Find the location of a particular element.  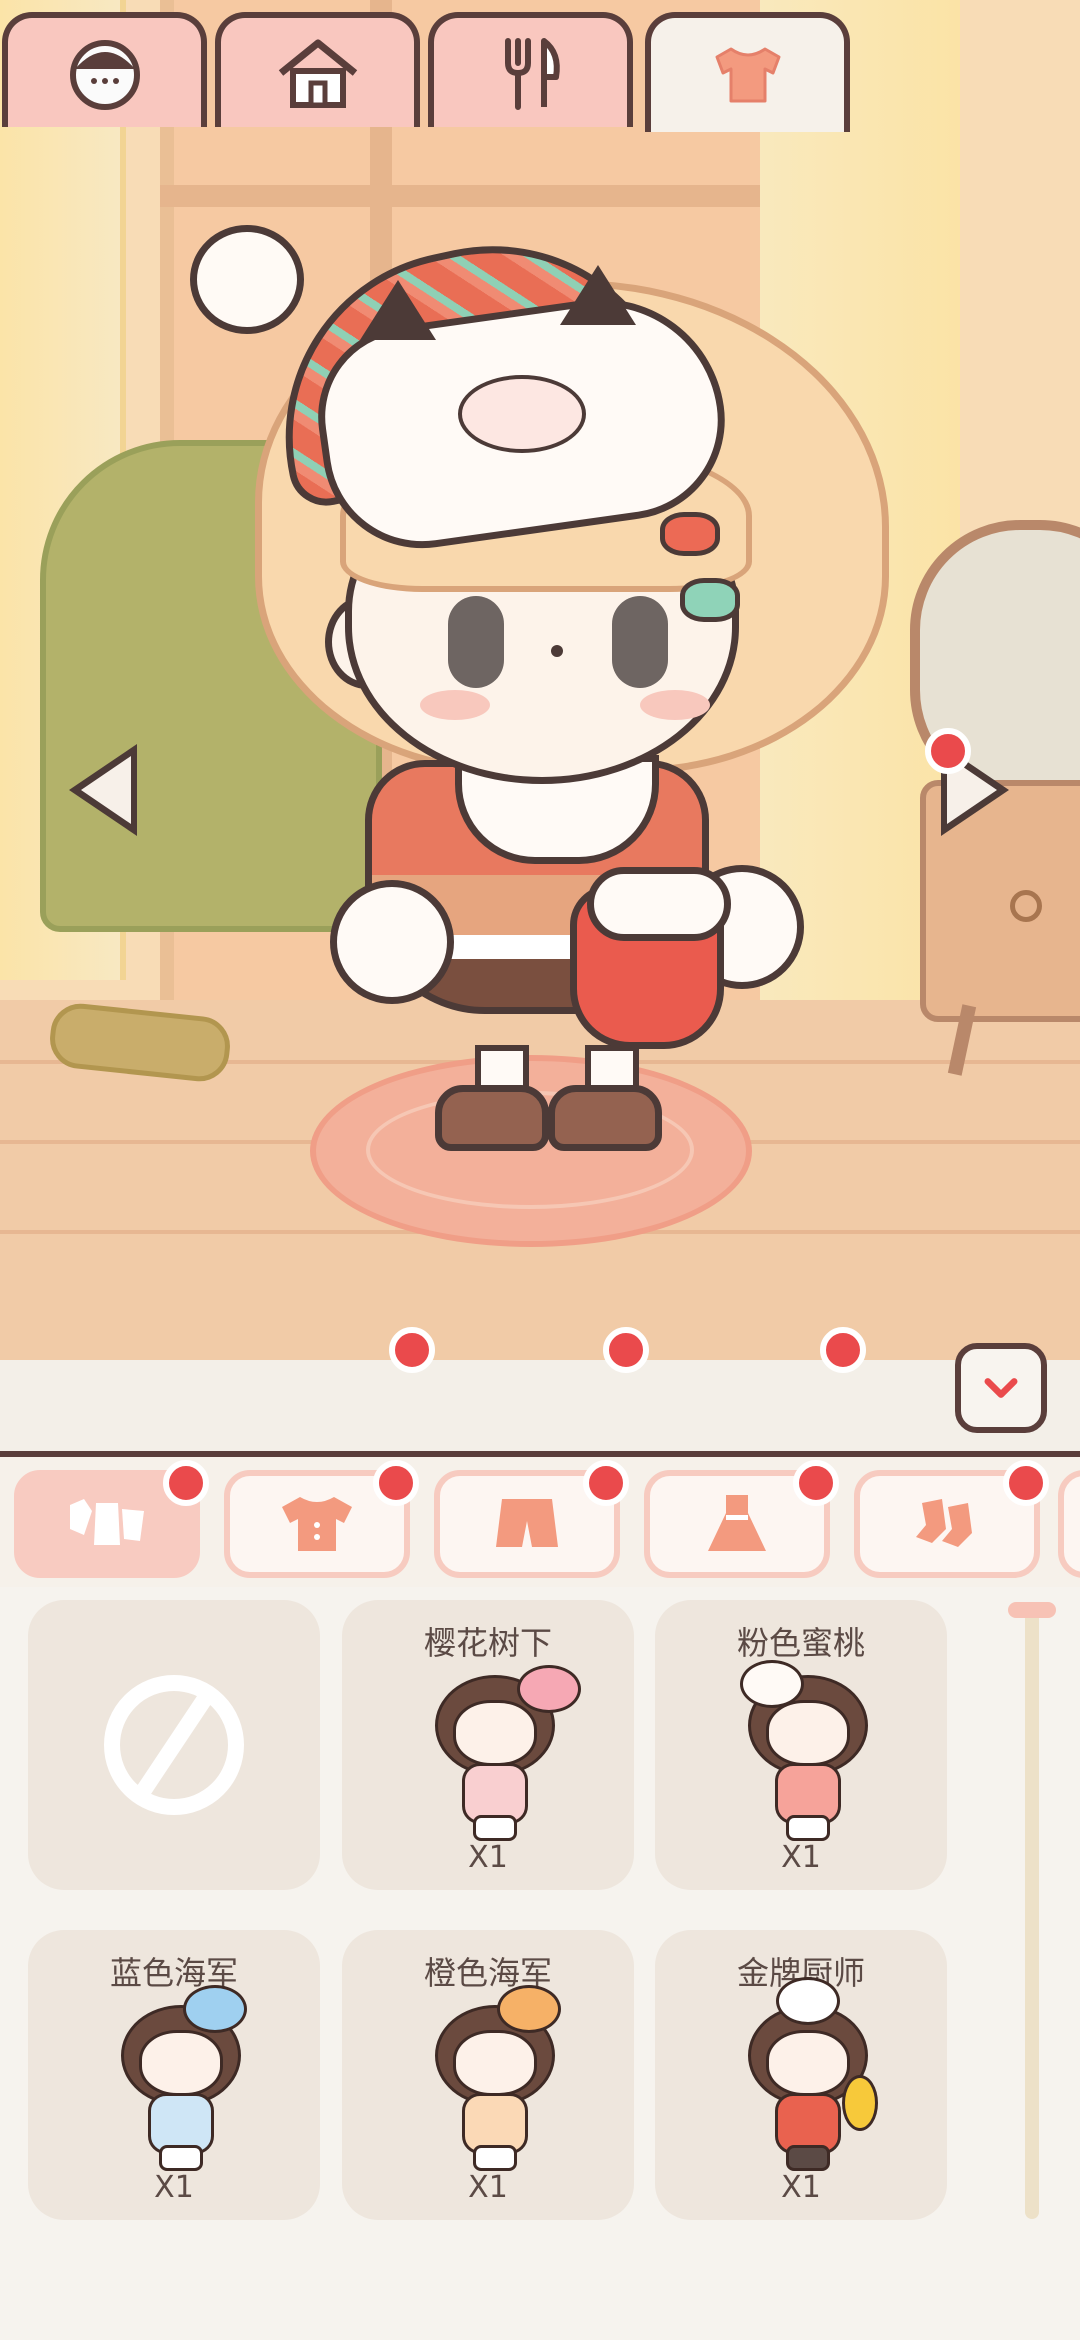

chevron-down-icon is located at coordinates (1001, 1388).